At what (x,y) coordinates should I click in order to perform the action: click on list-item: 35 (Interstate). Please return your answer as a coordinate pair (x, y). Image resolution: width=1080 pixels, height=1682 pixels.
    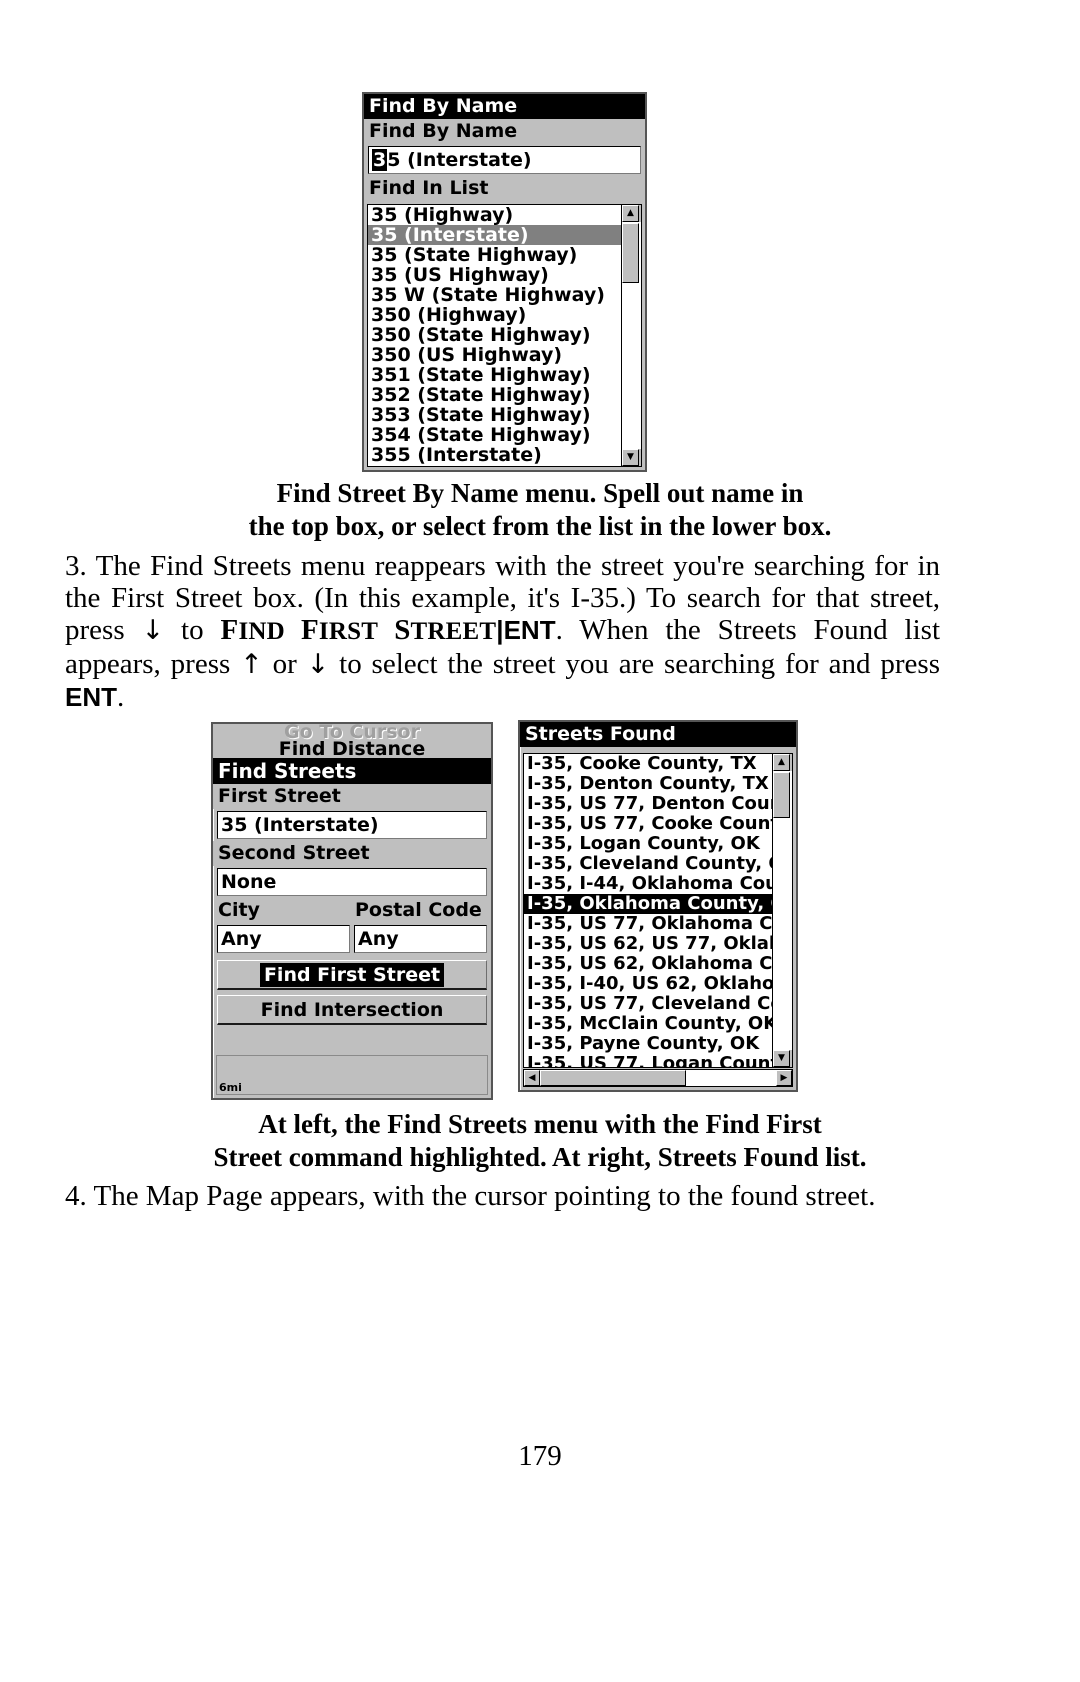
    Looking at the image, I should click on (494, 235).